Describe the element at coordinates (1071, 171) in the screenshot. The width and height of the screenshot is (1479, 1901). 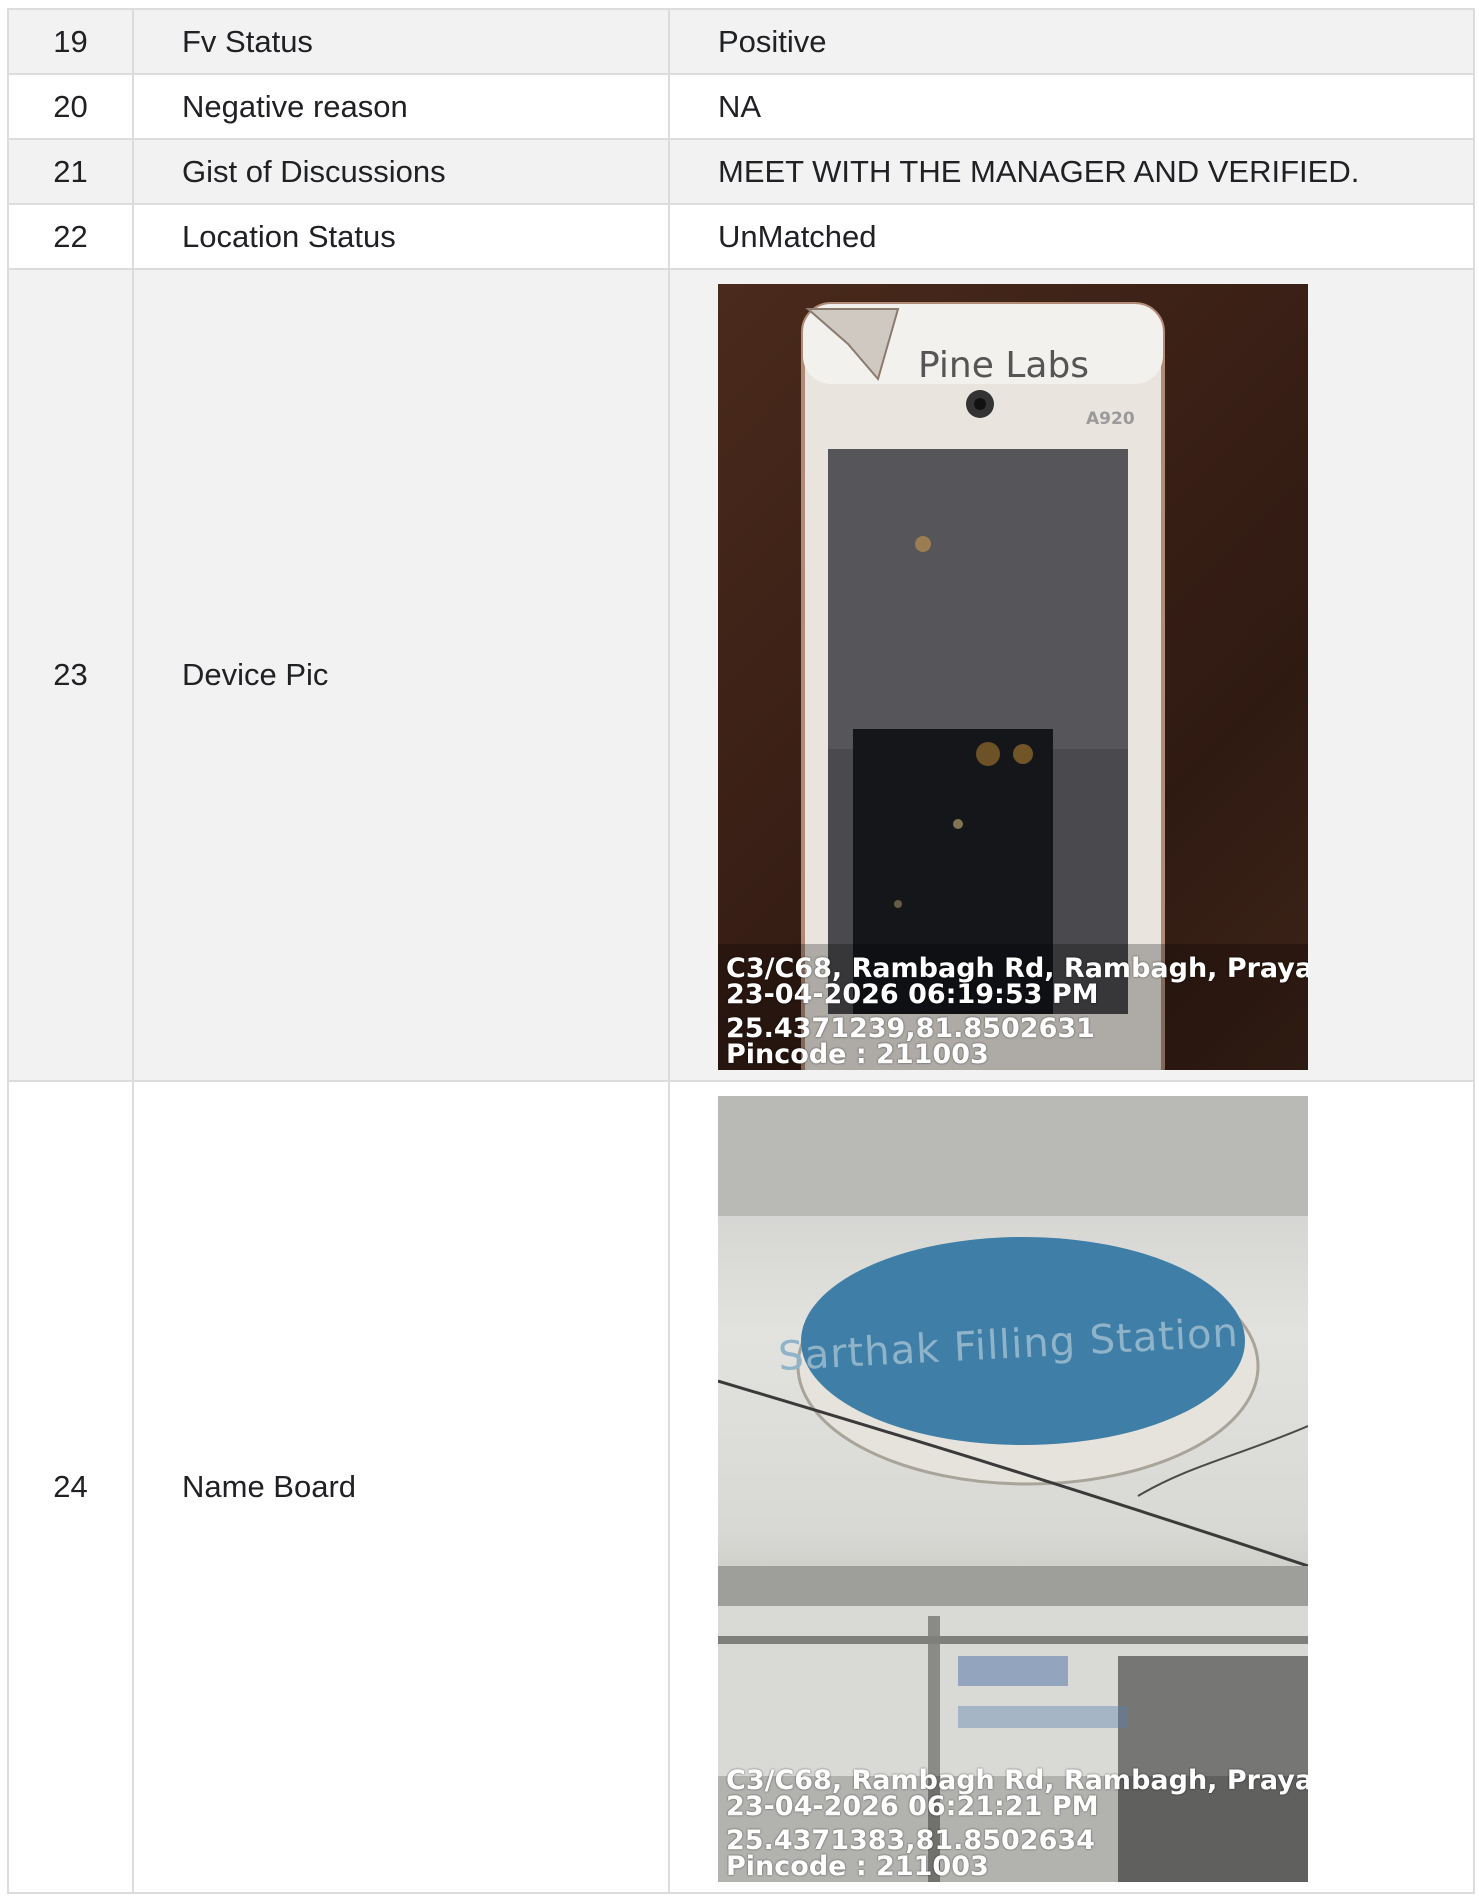
I see `row-value: MEET WITH THE MANAGER AND VERIFIED.` at that location.